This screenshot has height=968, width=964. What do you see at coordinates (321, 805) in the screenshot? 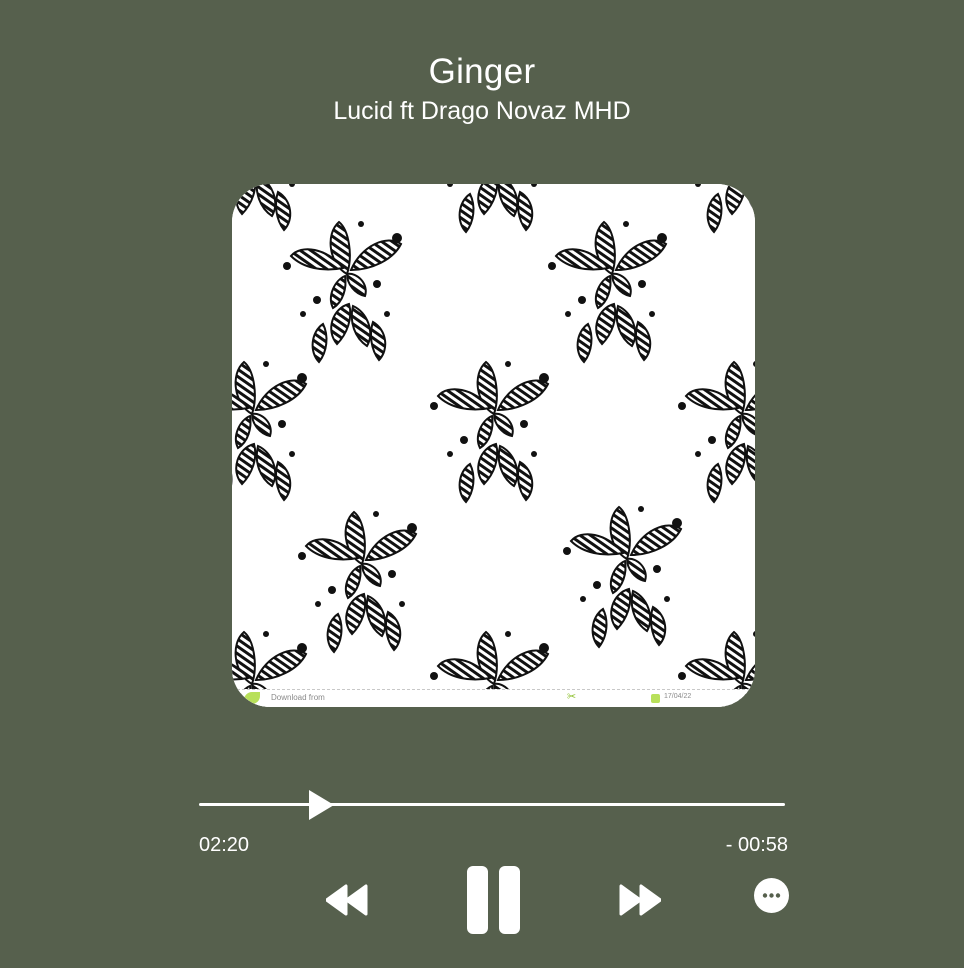
I see `progress-thumb` at bounding box center [321, 805].